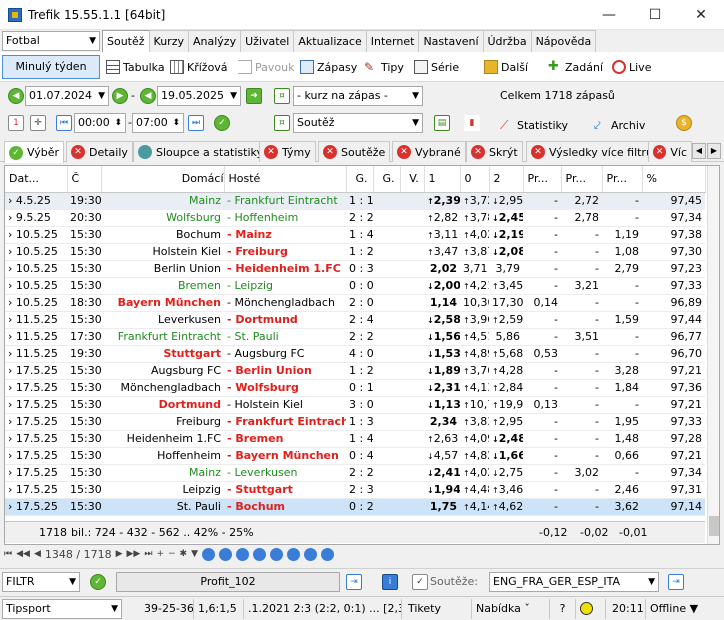 The height and width of the screenshot is (620, 724). Describe the element at coordinates (670, 151) in the screenshot. I see `tab-vice: ✕ Víc` at that location.